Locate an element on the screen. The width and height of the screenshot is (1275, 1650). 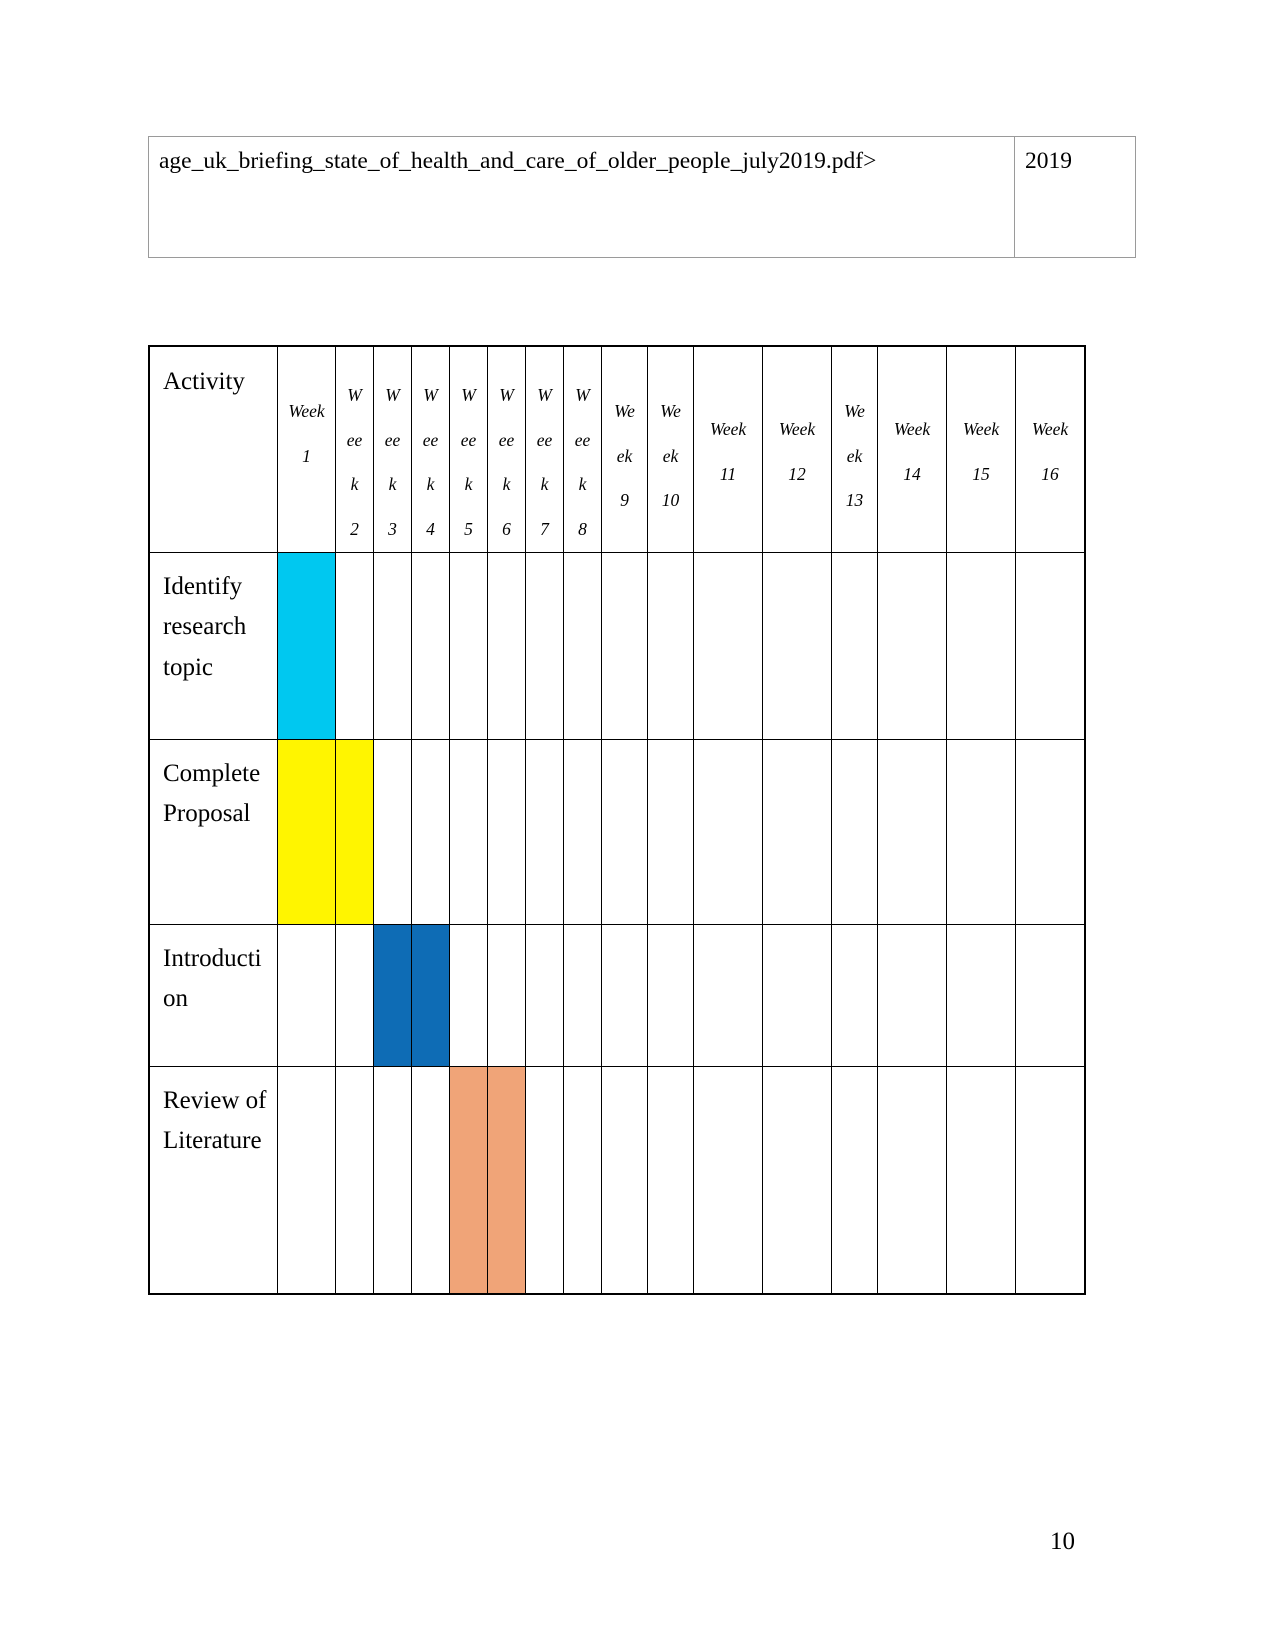
gantt-cell-r4-w11 is located at coordinates (728, 1179).